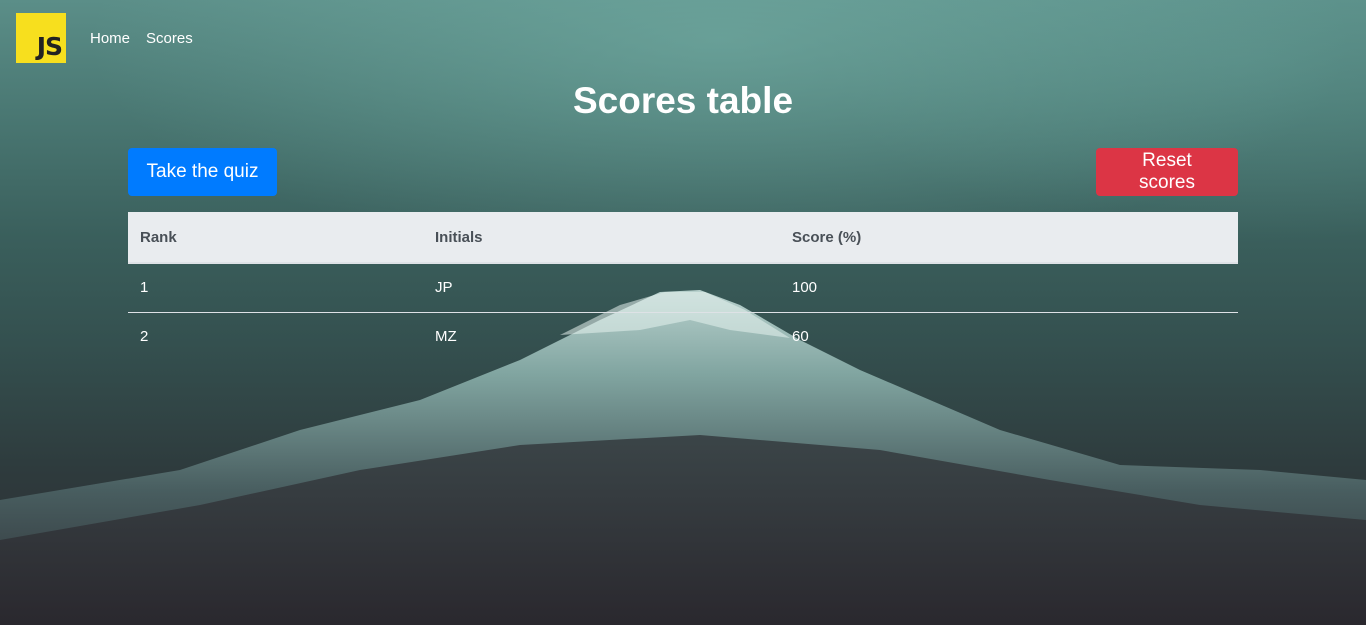 The width and height of the screenshot is (1366, 625). What do you see at coordinates (1167, 172) in the screenshot?
I see `reset-scores-button: Reset scores` at bounding box center [1167, 172].